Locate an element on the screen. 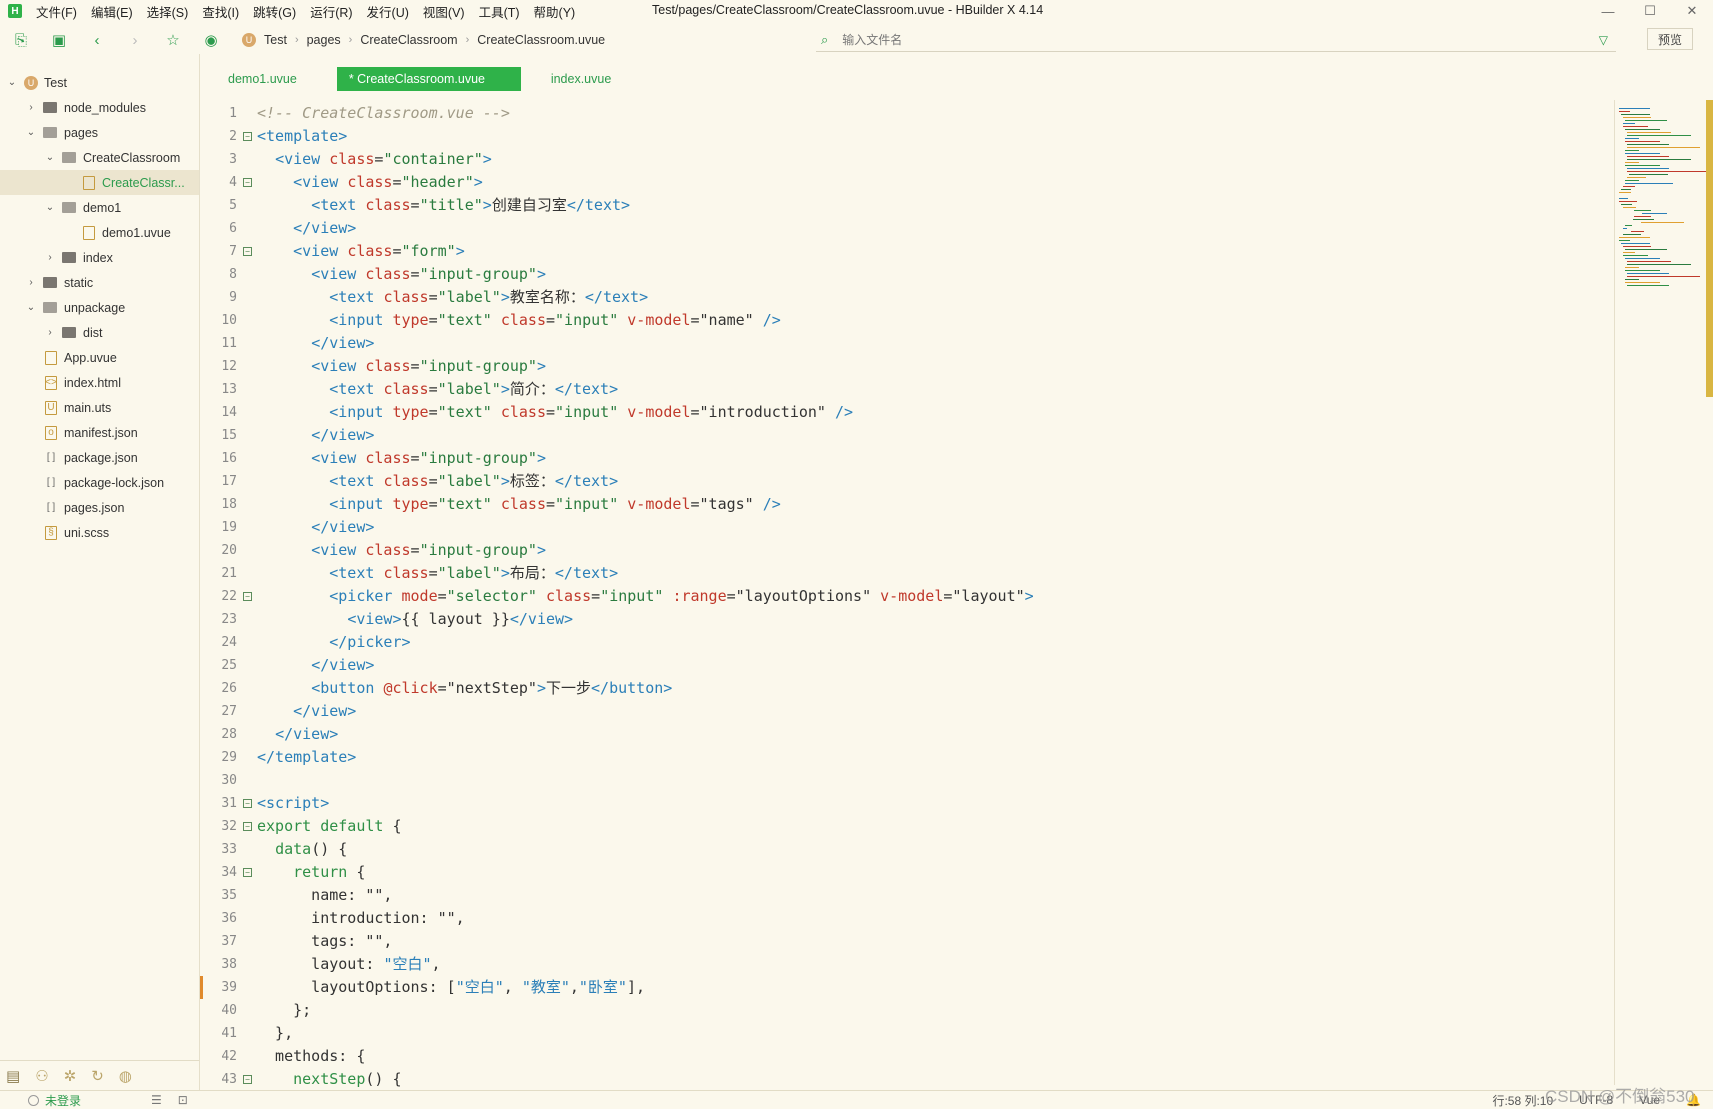 Image resolution: width=1713 pixels, height=1109 pixels. code-line: 15 </view> is located at coordinates (905, 435).